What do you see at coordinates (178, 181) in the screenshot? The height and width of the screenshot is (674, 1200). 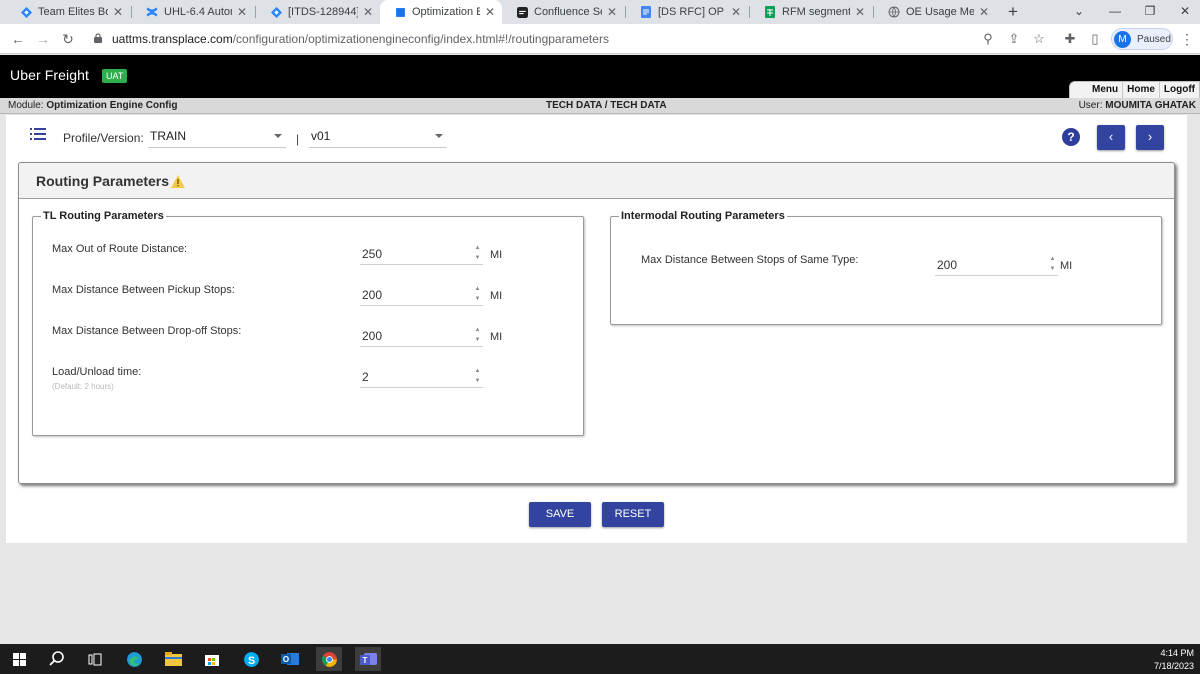 I see `warning-icon` at bounding box center [178, 181].